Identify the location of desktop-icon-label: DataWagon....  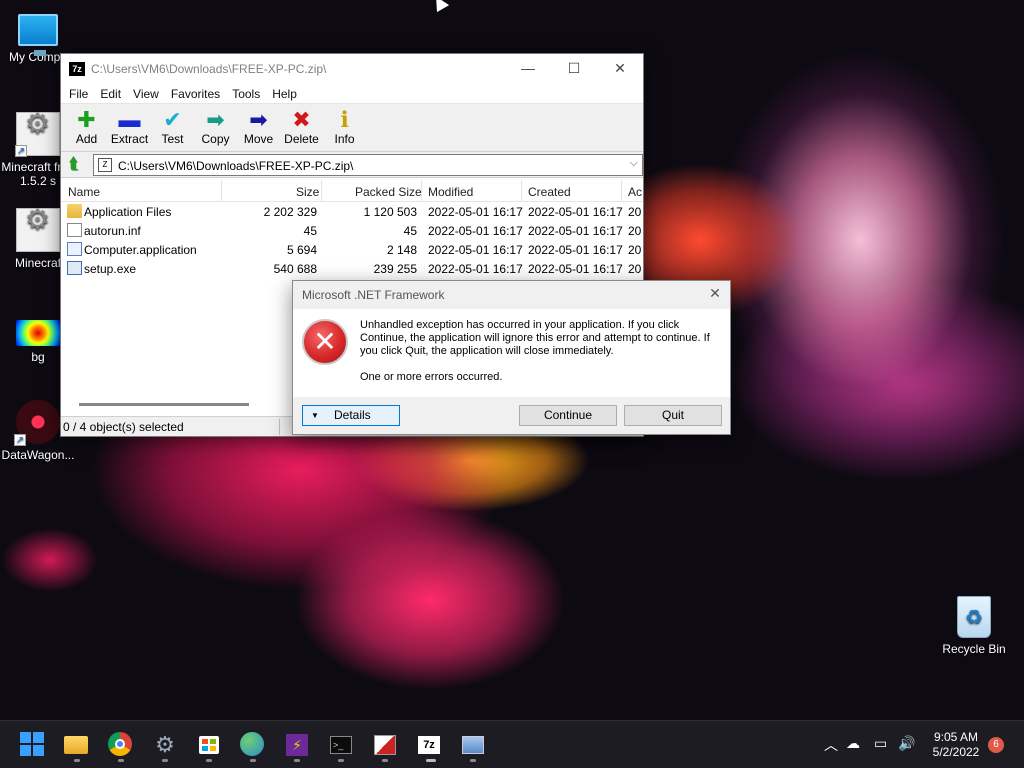
(38, 455).